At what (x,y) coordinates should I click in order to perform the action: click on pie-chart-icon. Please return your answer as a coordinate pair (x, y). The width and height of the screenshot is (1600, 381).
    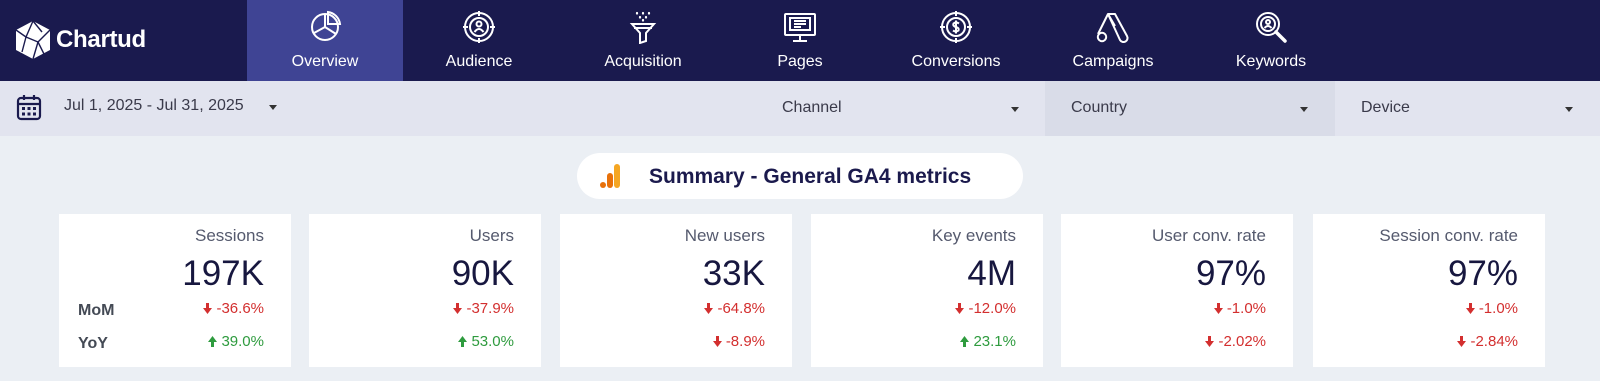
    Looking at the image, I should click on (325, 27).